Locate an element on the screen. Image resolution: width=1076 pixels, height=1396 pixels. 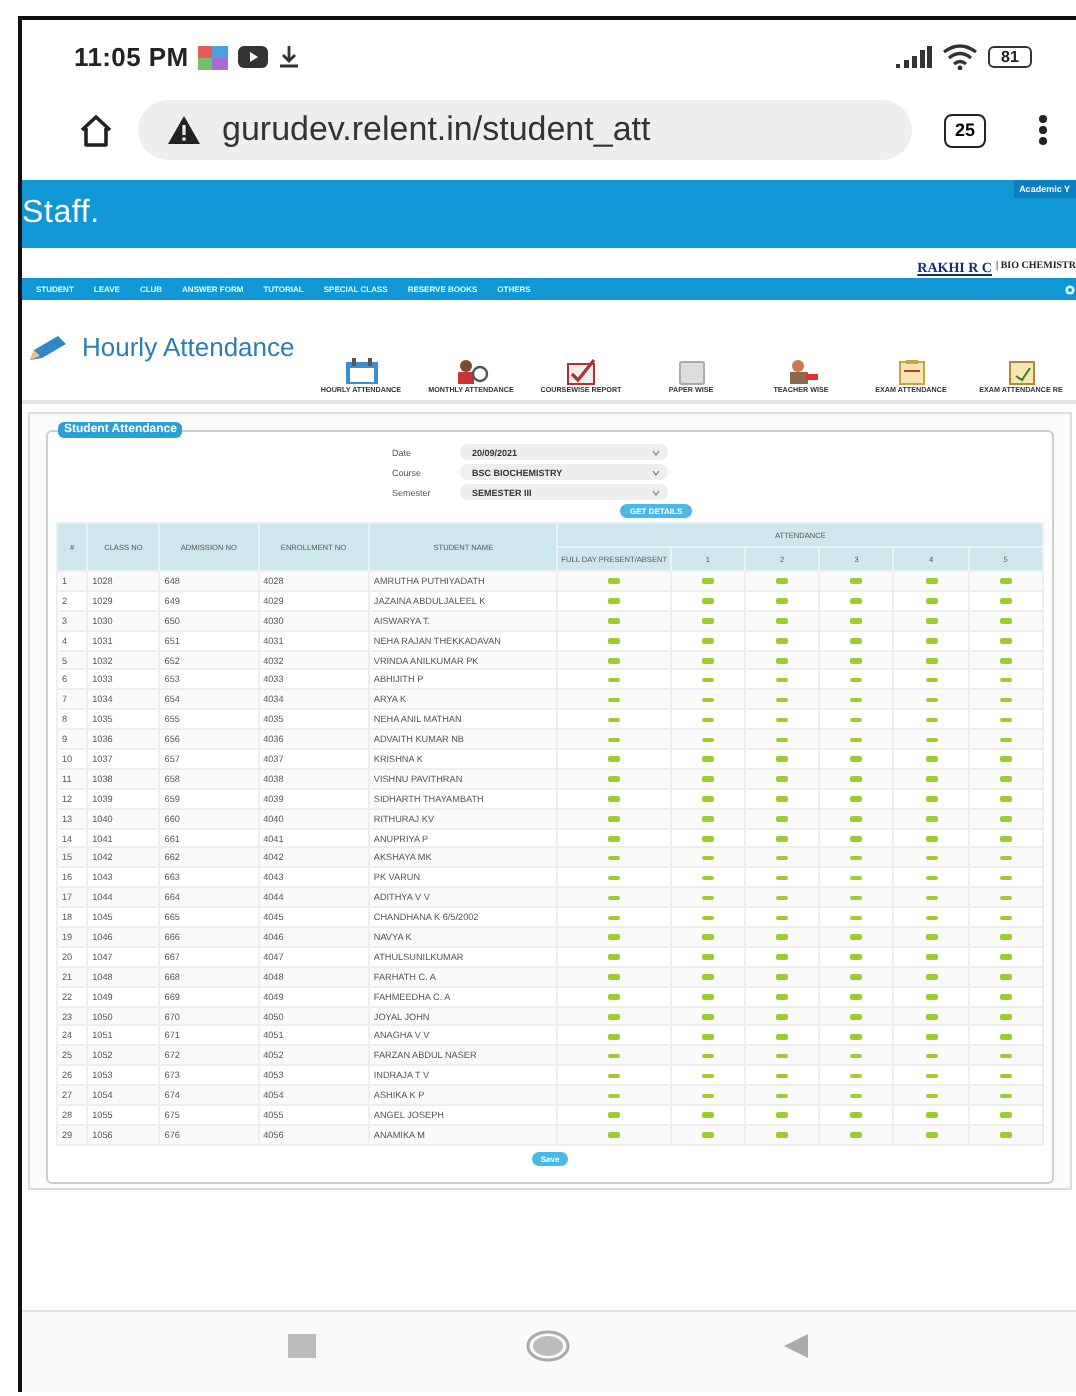
address-bar: gurudev.relent.in/student_att is located at coordinates (525, 130).